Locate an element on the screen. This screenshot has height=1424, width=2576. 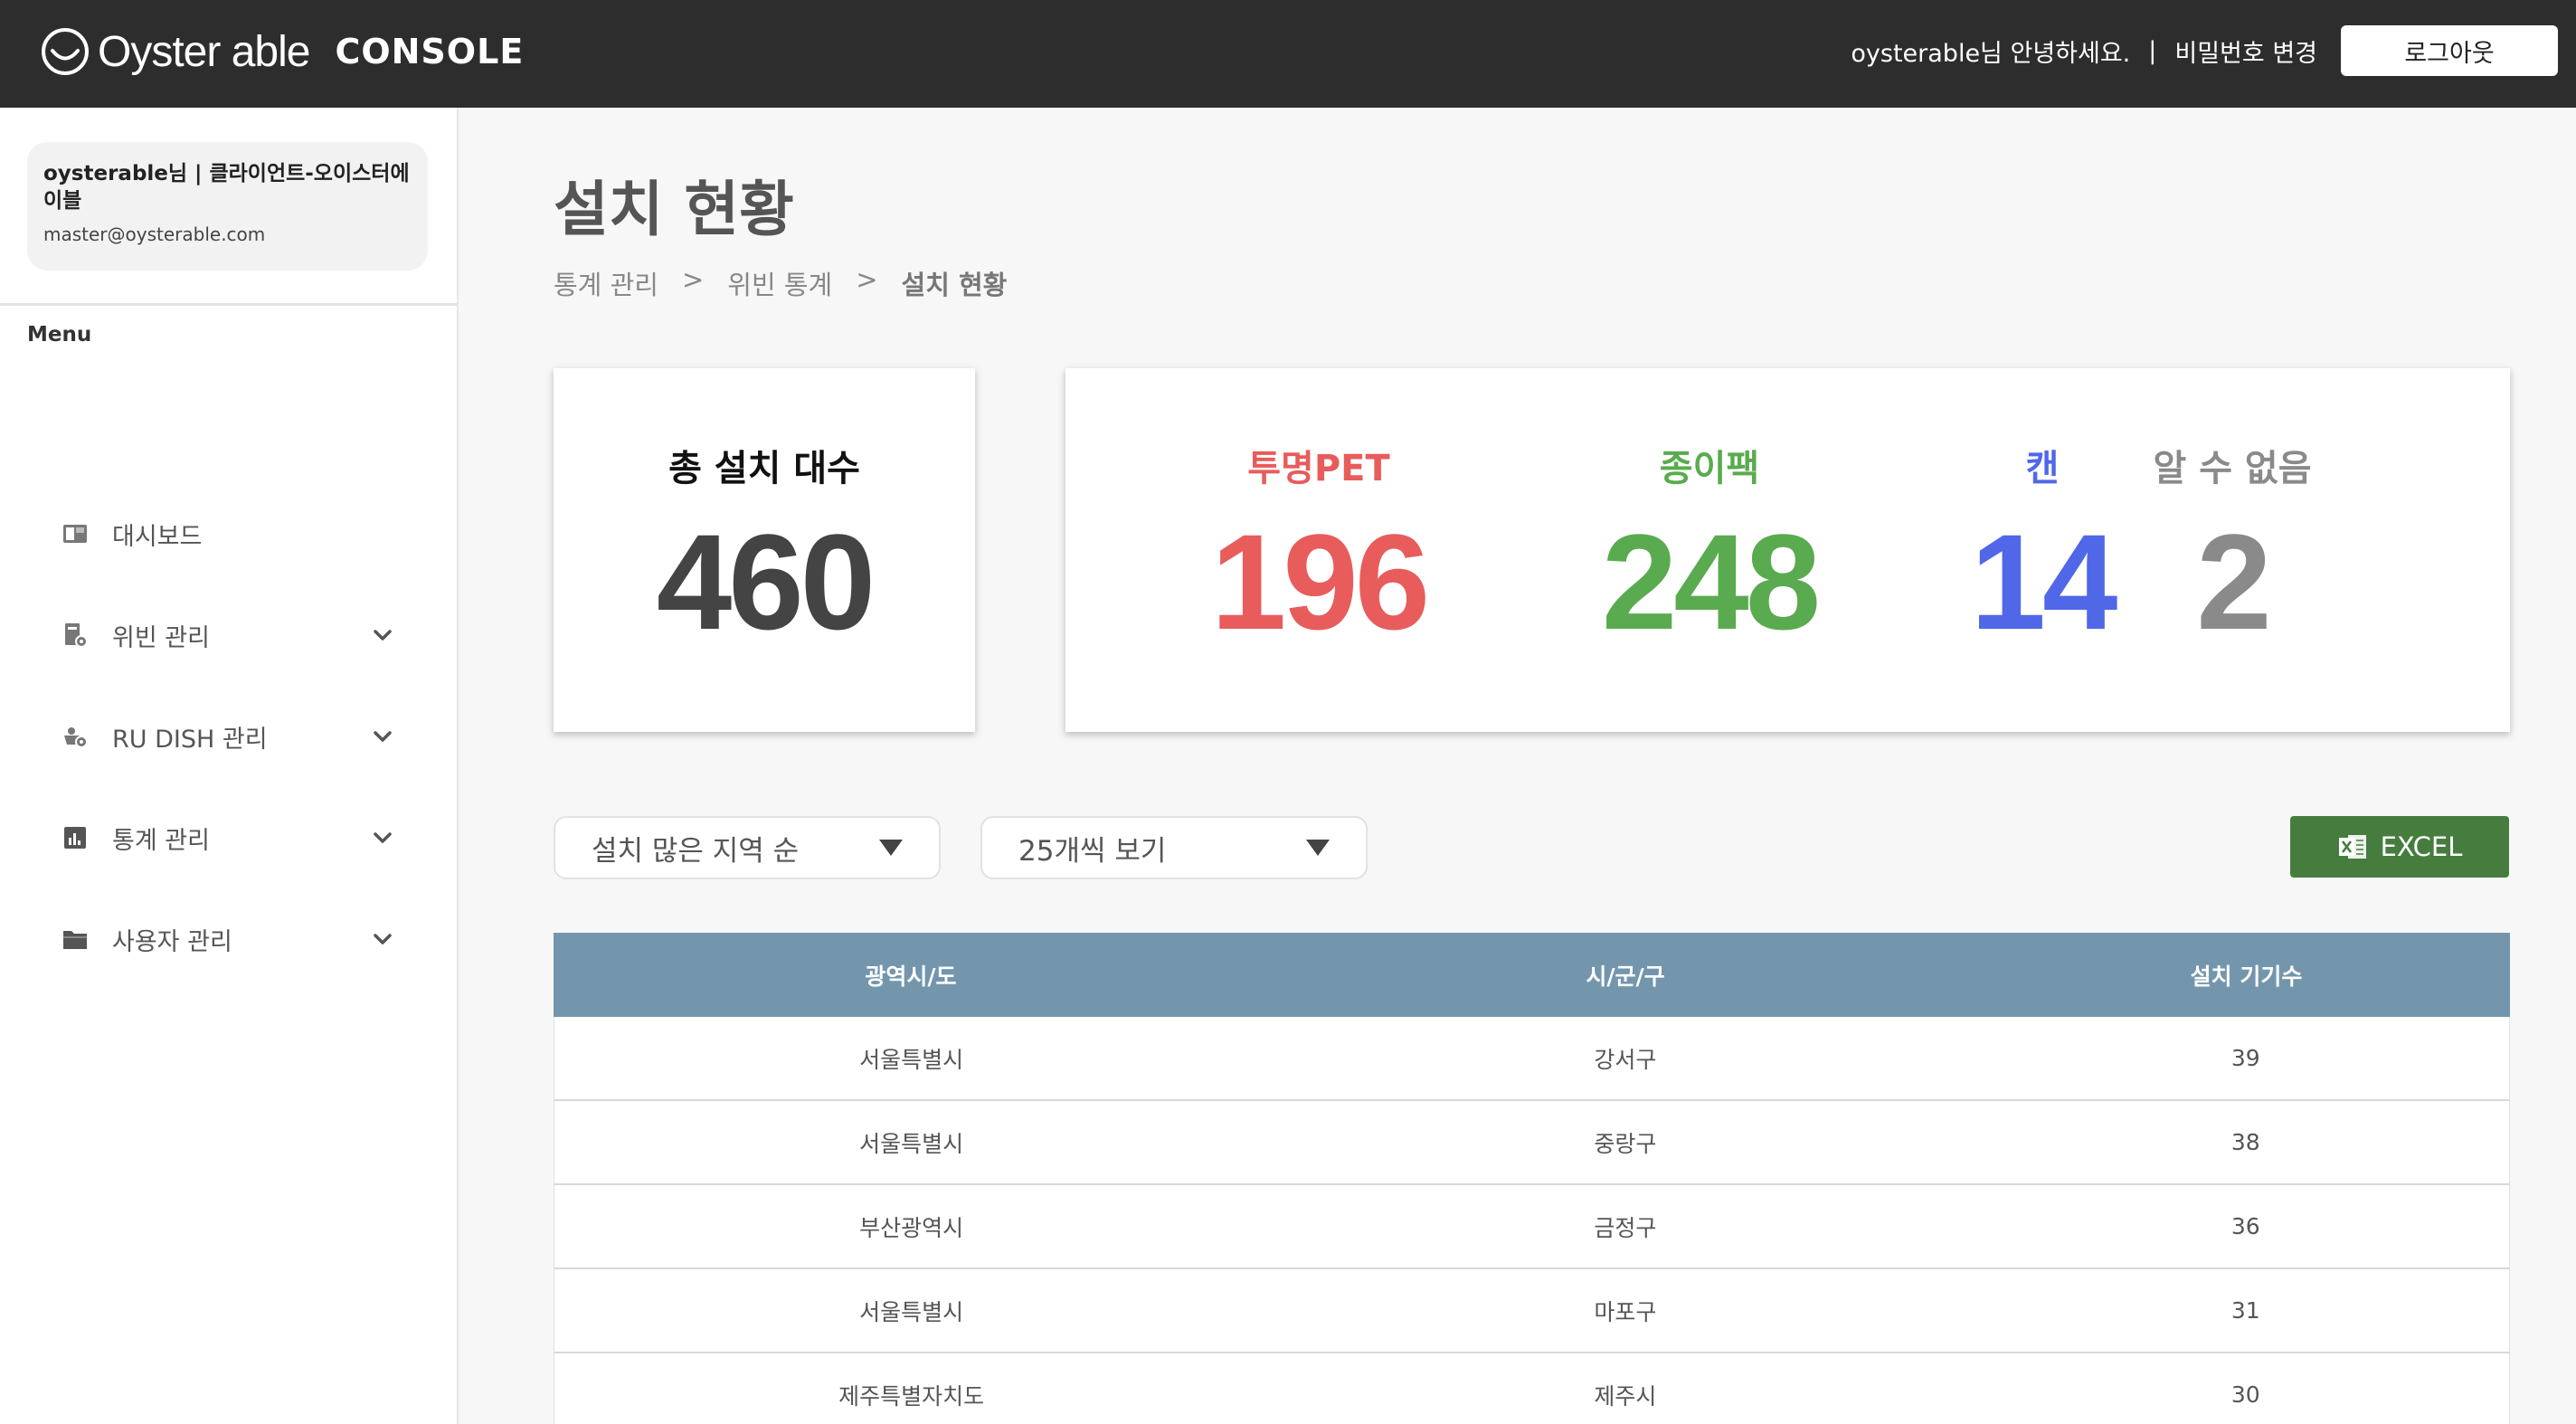
breadcrumb-current: 설치 현황 is located at coordinates (955, 285).